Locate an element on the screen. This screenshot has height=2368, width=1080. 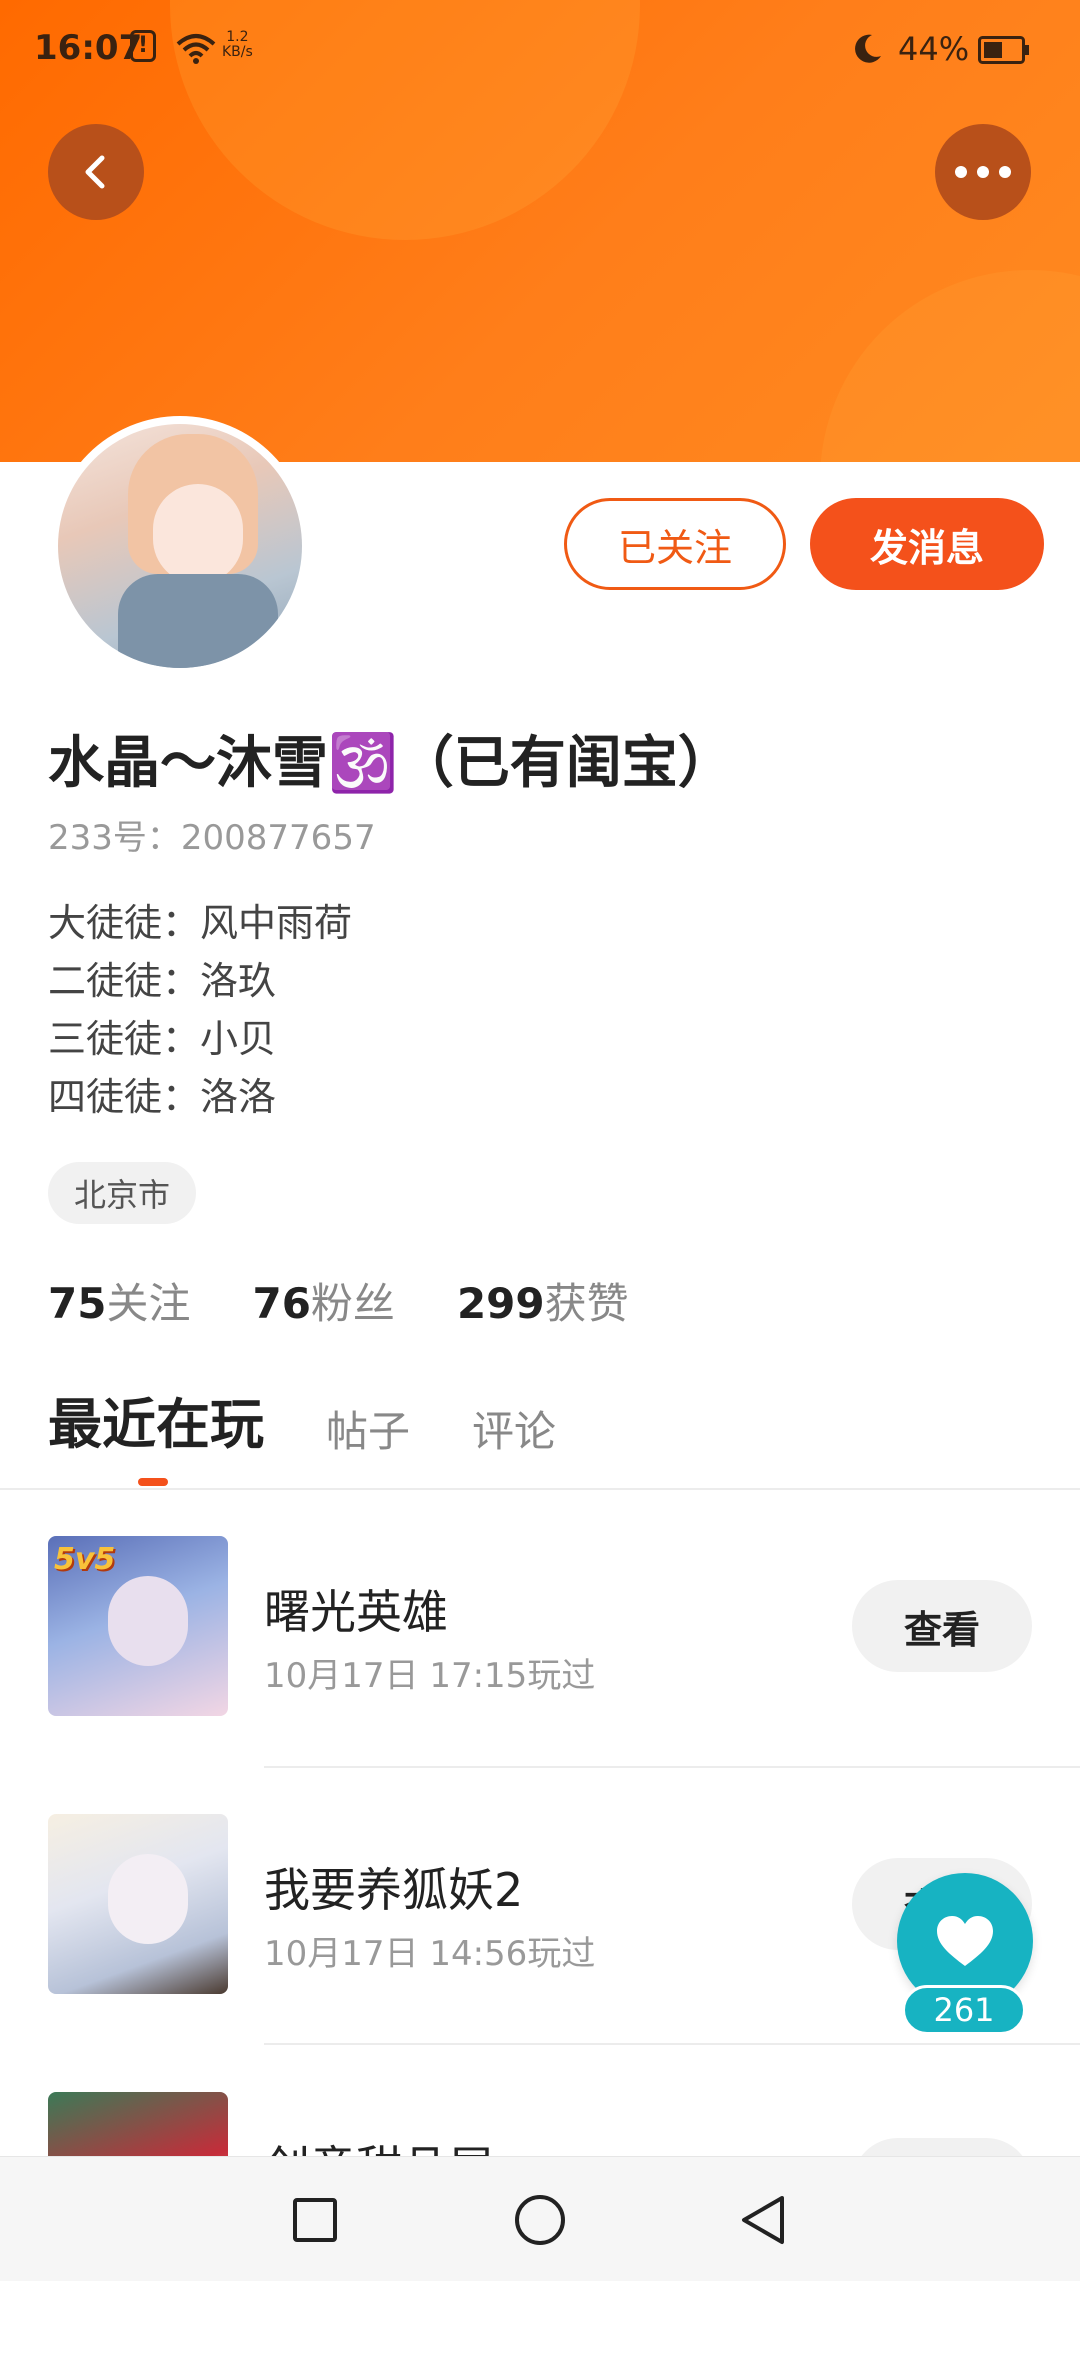
bio: 大徒徒：风中雨荷 二徒徒：洛玖 三徒徒：小贝 四徒徒：洛洛 is located at coordinates (200, 1010).